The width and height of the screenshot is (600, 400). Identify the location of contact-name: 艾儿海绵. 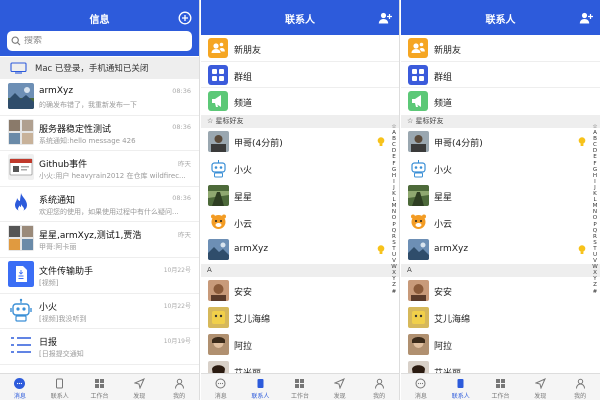
(252, 320).